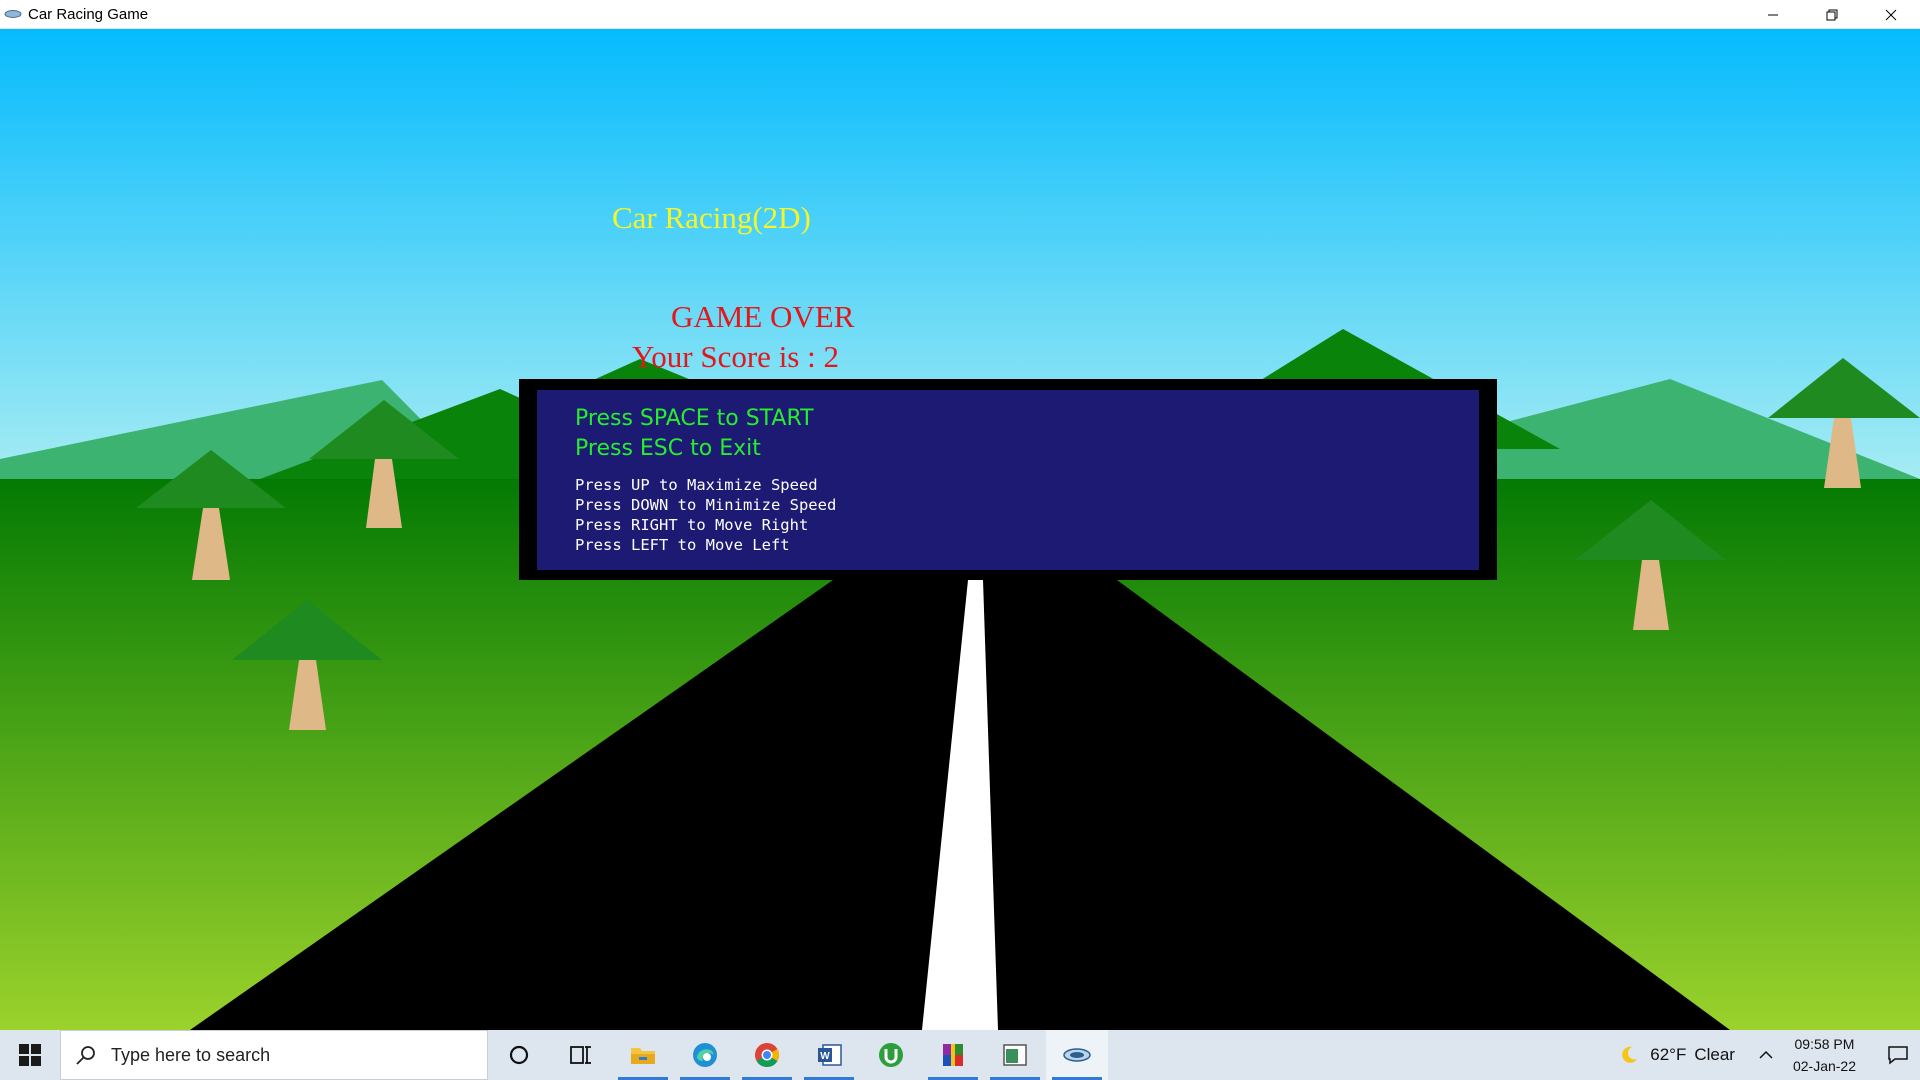 The width and height of the screenshot is (1920, 1080). I want to click on weather-condition: Clear, so click(1714, 1054).